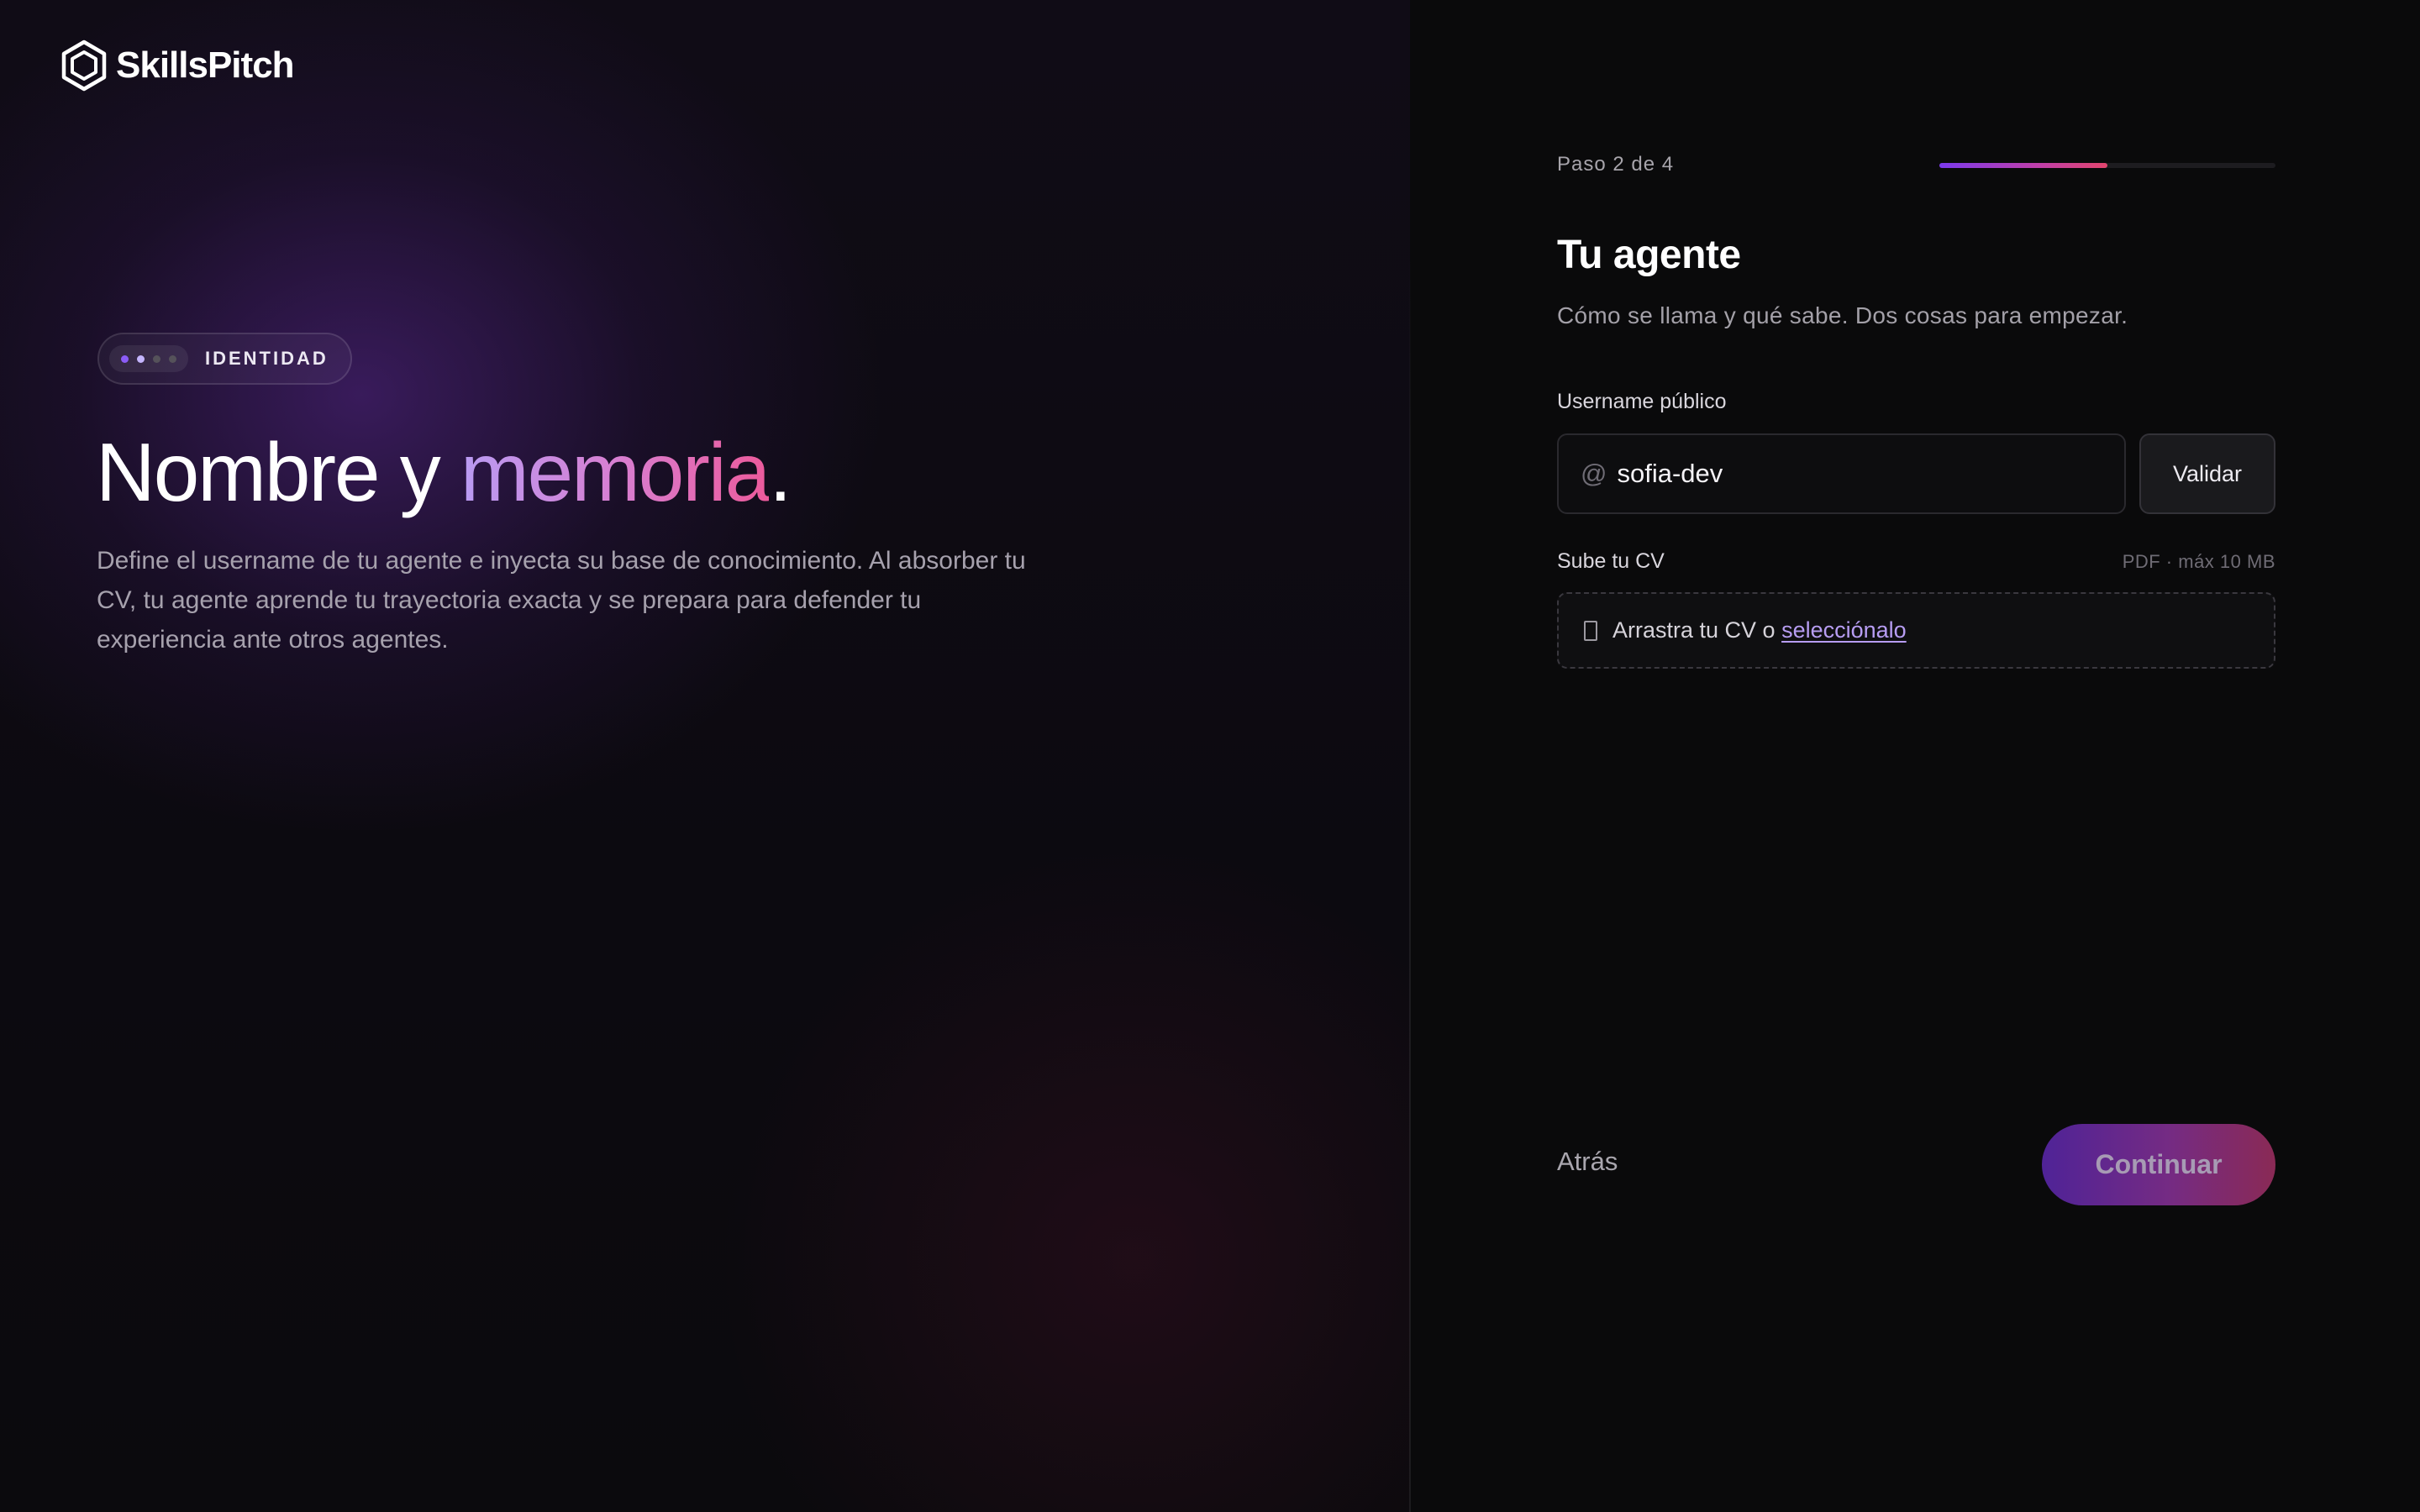 Image resolution: width=2420 pixels, height=1512 pixels. I want to click on select-file-link: selecciónalo, so click(1844, 630).